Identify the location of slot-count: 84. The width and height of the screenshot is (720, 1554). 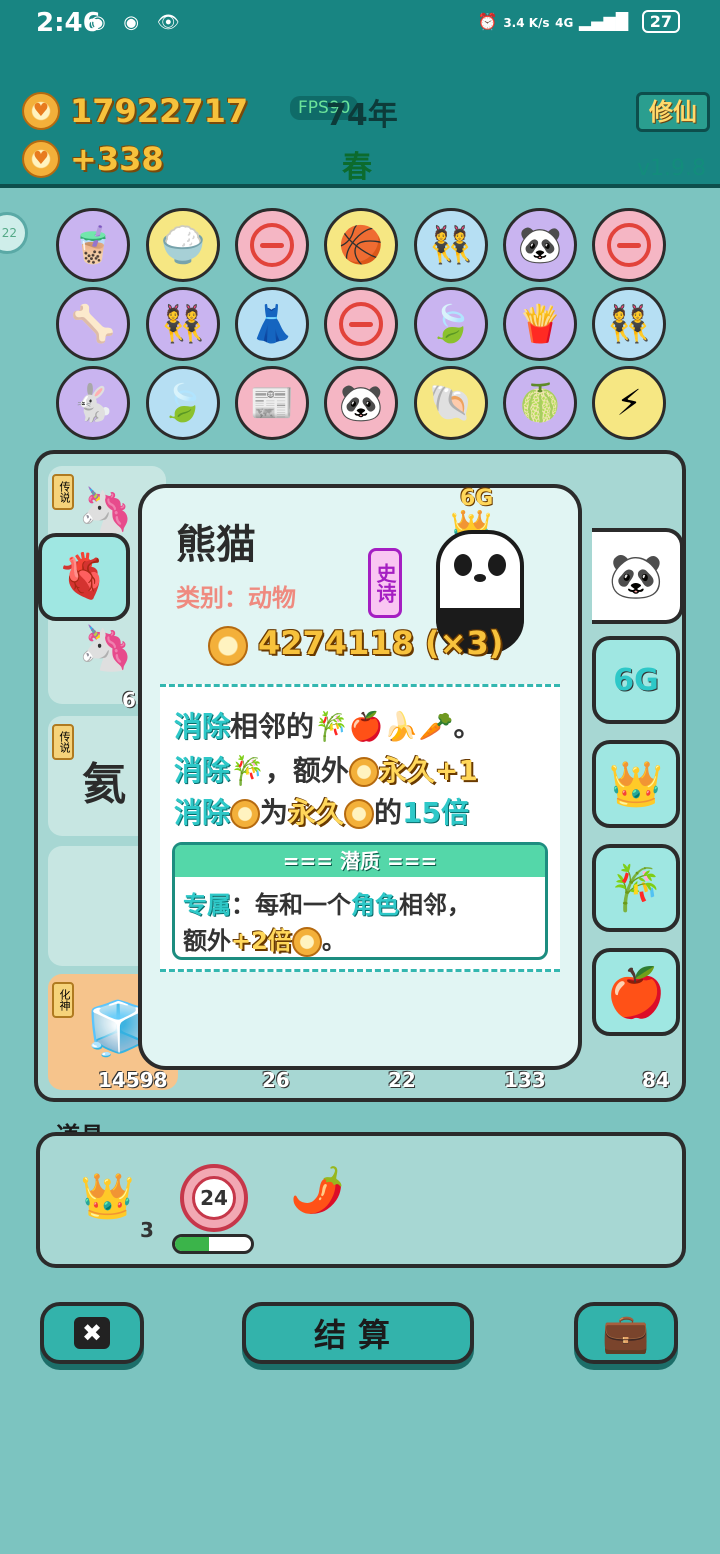
(656, 1080).